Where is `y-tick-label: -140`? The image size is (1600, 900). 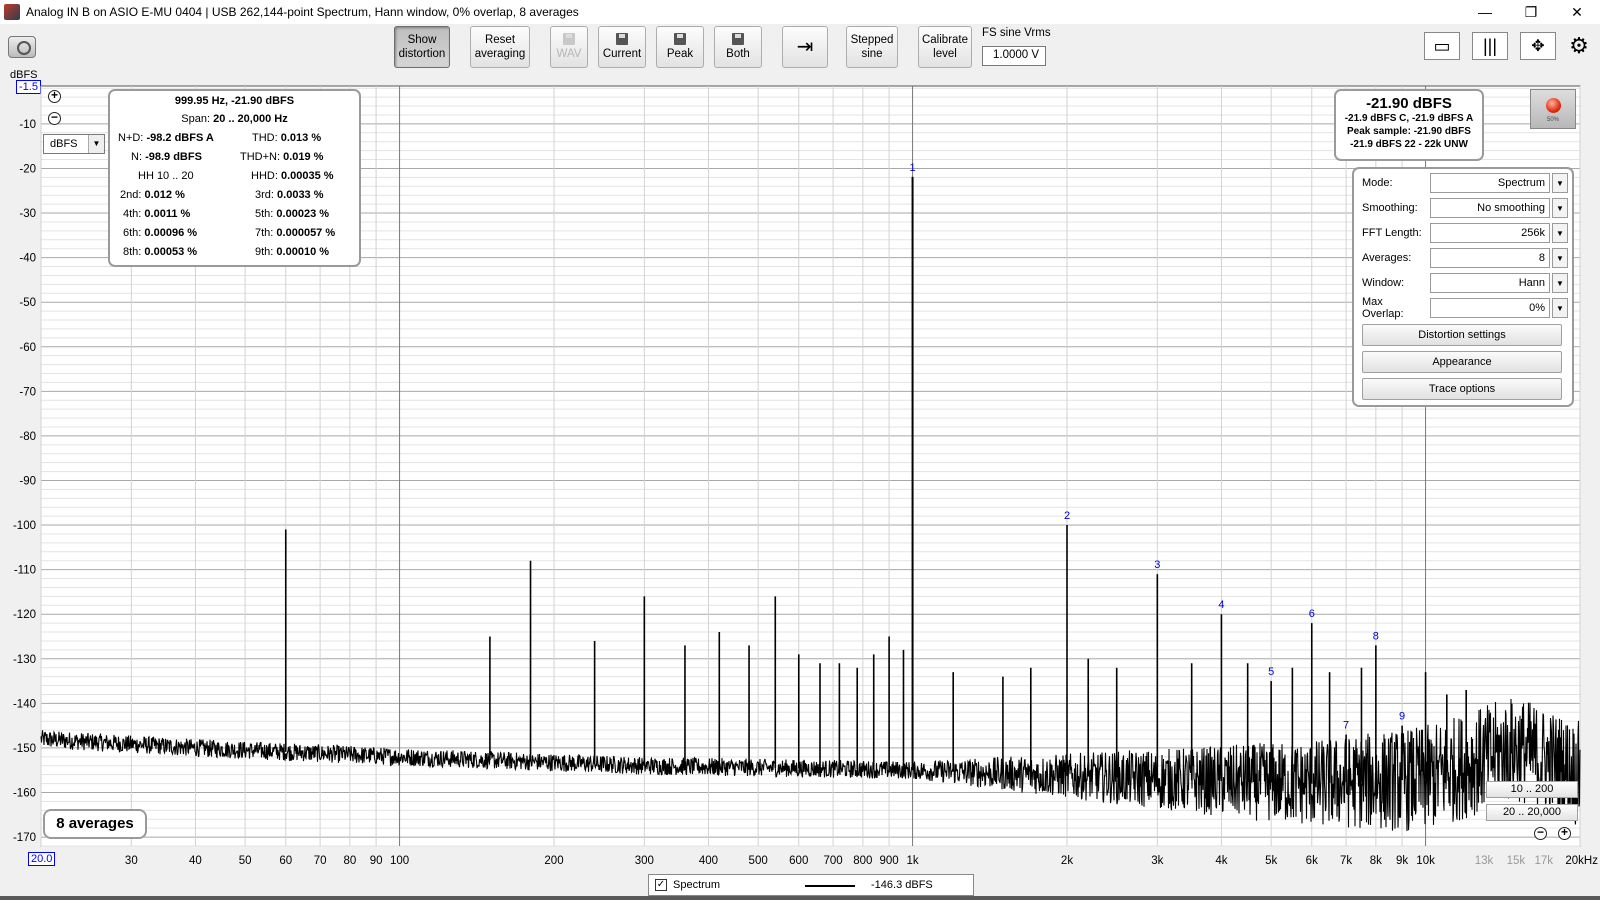 y-tick-label: -140 is located at coordinates (24, 704).